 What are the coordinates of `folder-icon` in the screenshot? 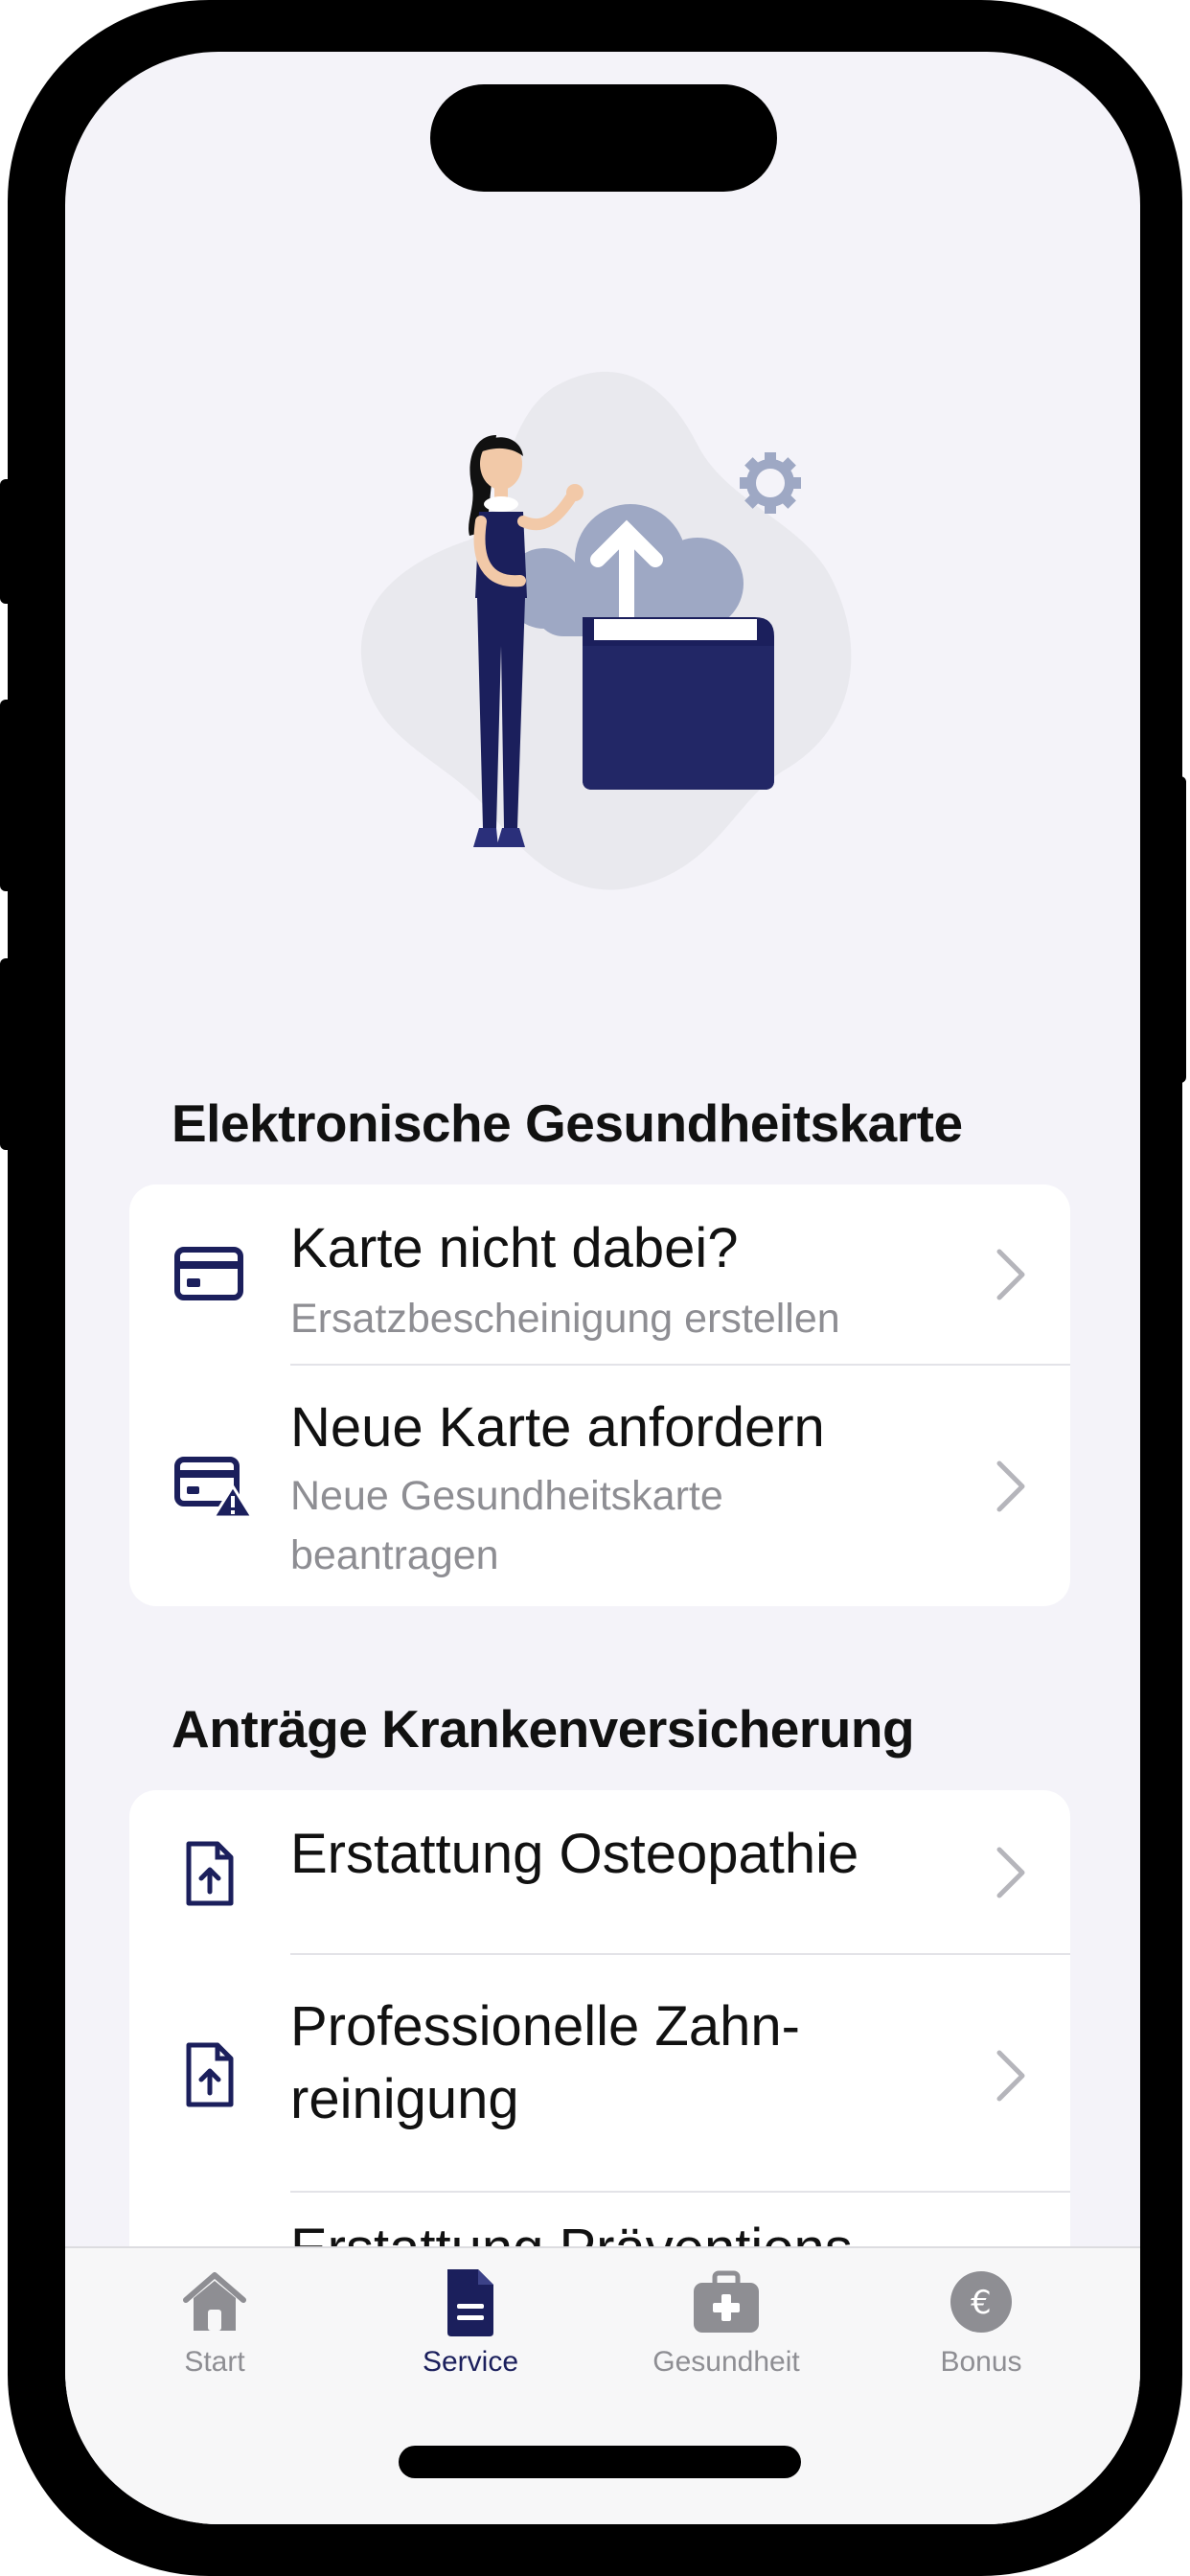 It's located at (679, 703).